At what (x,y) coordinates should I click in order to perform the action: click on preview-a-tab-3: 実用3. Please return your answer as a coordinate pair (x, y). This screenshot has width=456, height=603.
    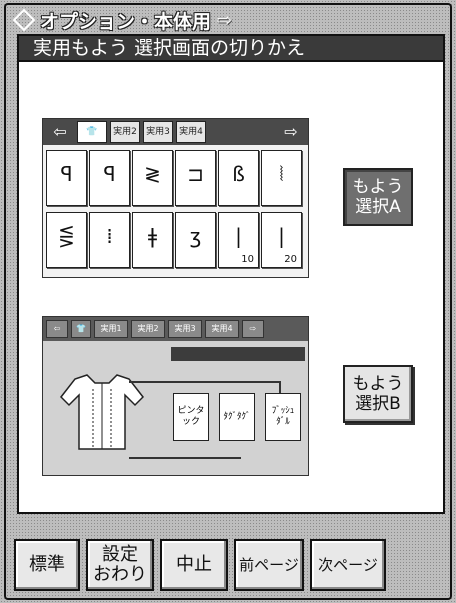
    Looking at the image, I should click on (158, 132).